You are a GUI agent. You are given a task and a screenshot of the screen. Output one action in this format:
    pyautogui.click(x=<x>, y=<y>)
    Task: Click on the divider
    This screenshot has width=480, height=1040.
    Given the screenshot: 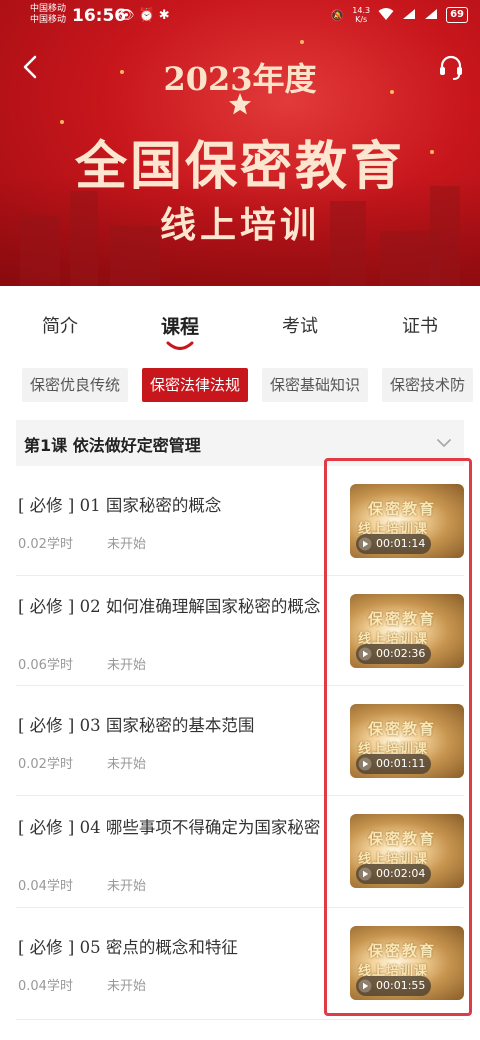 What is the action you would take?
    pyautogui.click(x=240, y=1019)
    